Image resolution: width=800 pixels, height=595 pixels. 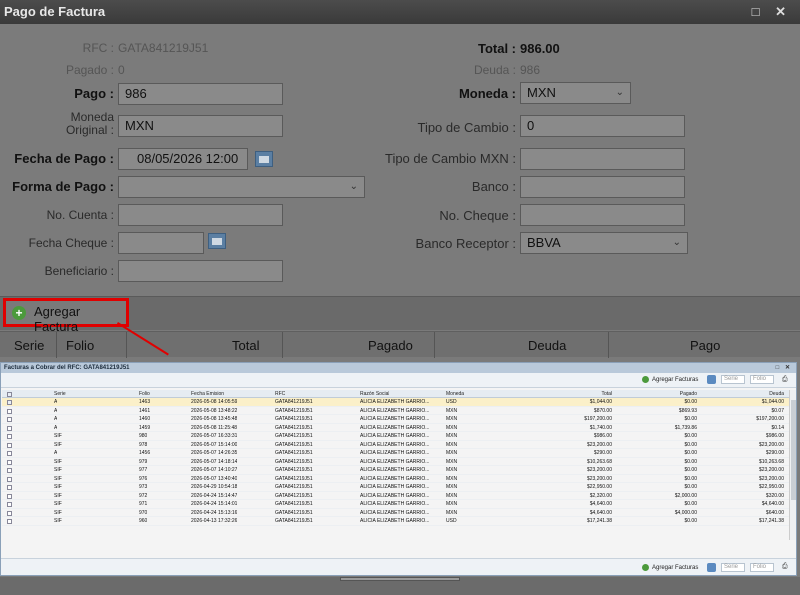 I want to click on window-controls: □ ✕, so click(x=772, y=12).